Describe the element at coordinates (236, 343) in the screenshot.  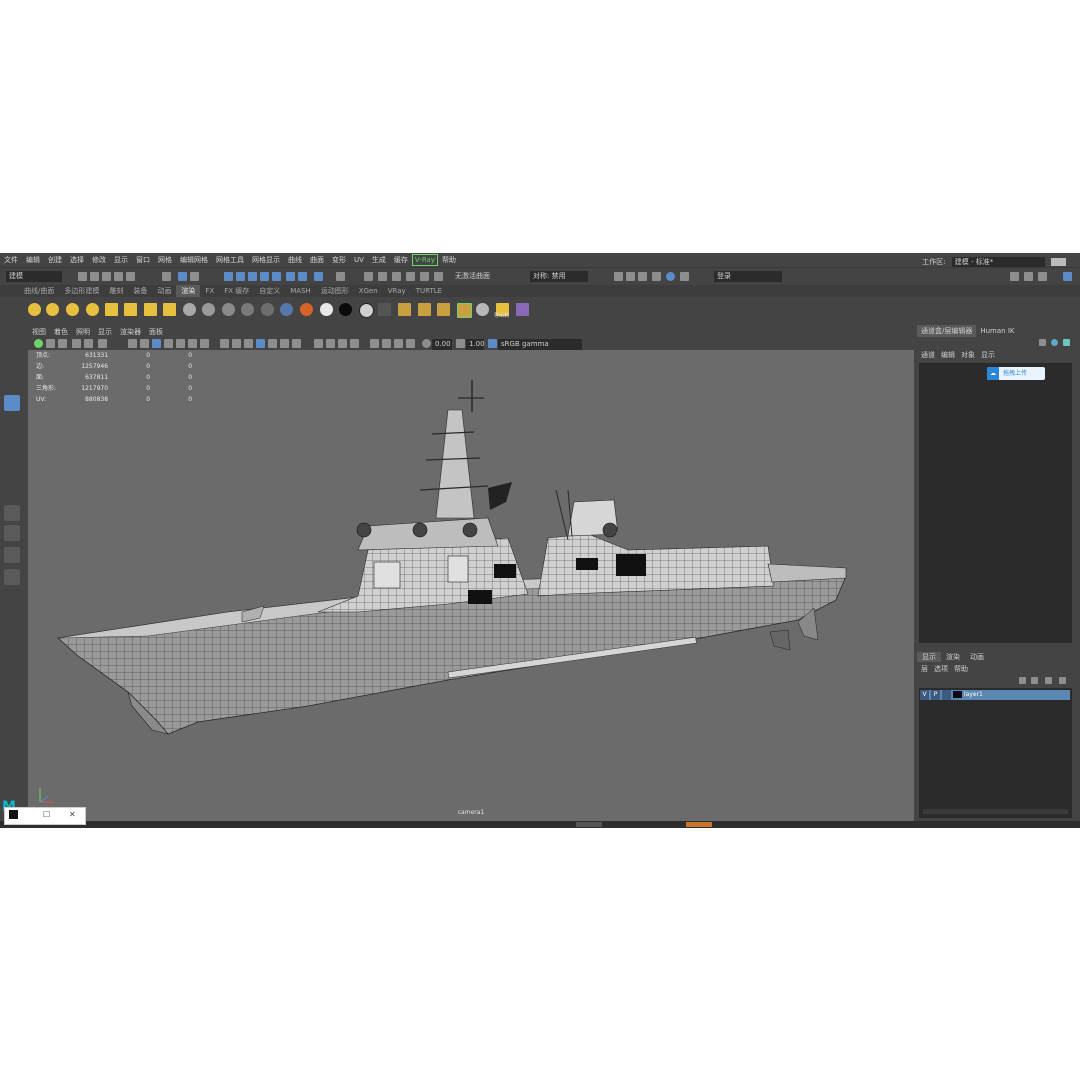
I see `smooth-shade-icon` at that location.